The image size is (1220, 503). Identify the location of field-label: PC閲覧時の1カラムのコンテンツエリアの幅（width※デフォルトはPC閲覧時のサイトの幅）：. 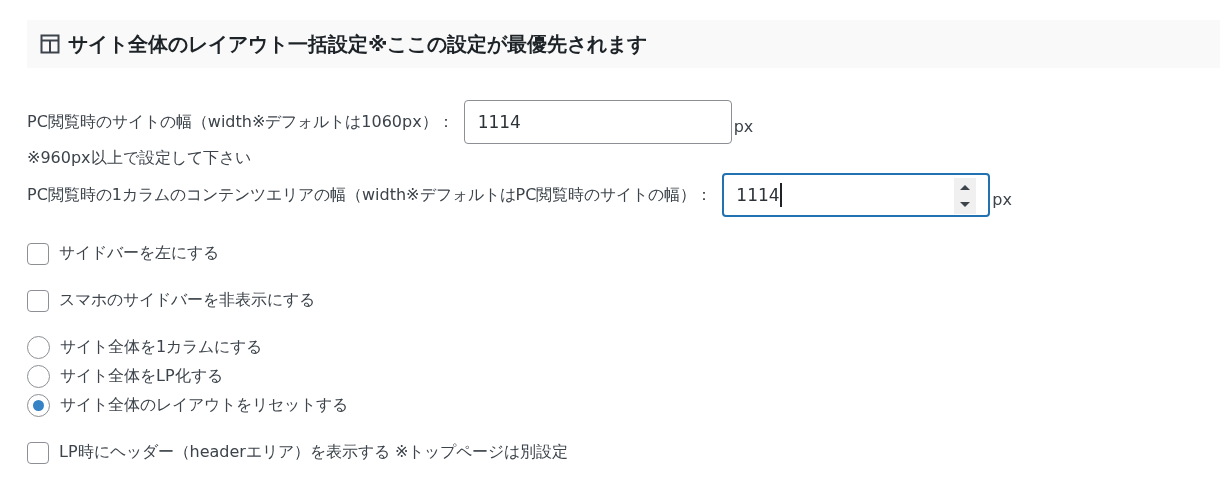
(370, 195).